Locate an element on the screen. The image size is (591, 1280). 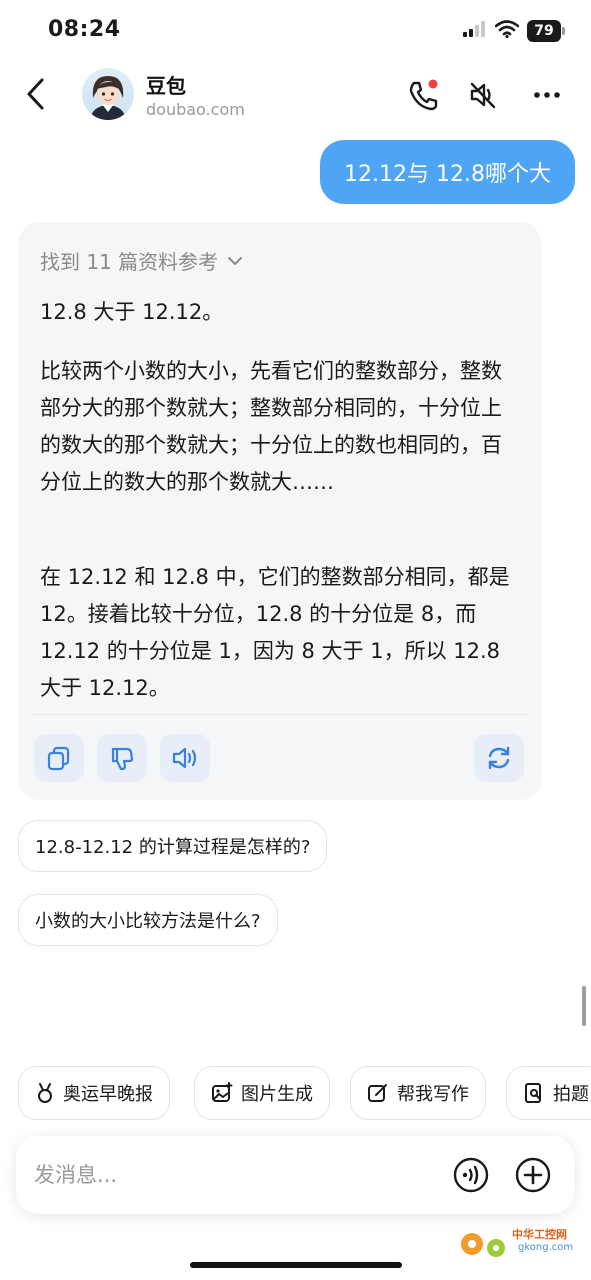
edit-icon is located at coordinates (377, 1093).